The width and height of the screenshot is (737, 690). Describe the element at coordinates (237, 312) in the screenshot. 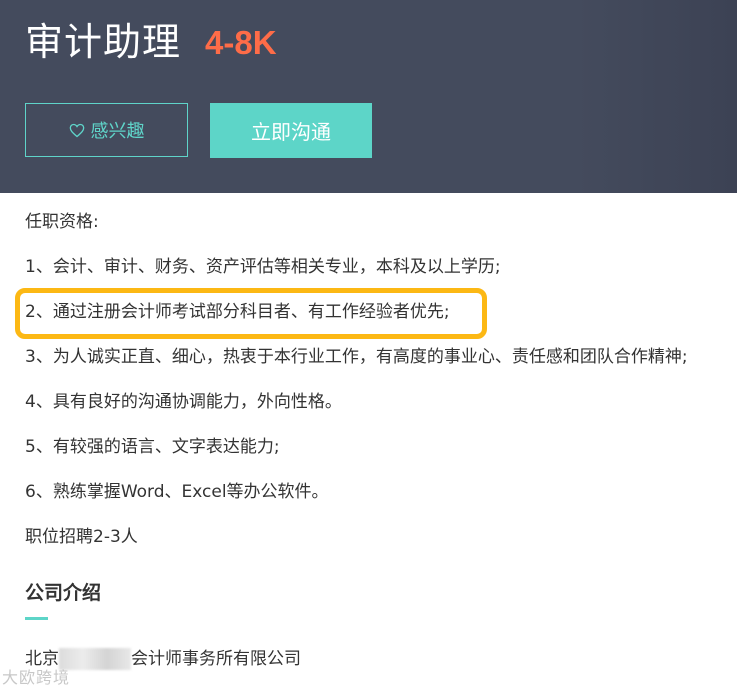

I see `requirement-item: 2、通过注册会计师考试部分科目者、有工作经验者优先;` at that location.